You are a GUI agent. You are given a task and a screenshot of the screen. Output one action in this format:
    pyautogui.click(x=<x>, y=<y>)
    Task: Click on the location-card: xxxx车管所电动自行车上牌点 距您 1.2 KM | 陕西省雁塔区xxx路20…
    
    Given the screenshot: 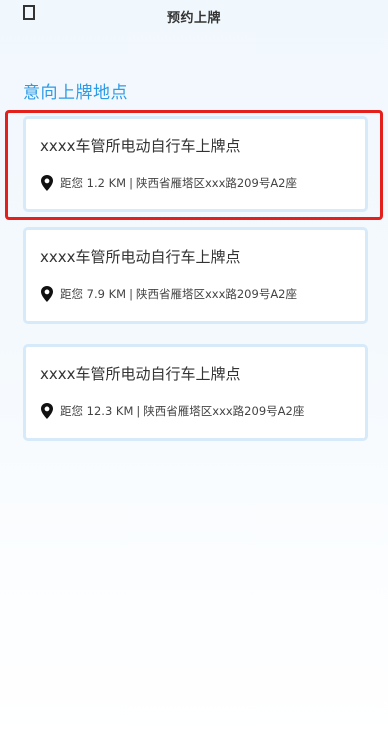 What is the action you would take?
    pyautogui.click(x=195, y=164)
    